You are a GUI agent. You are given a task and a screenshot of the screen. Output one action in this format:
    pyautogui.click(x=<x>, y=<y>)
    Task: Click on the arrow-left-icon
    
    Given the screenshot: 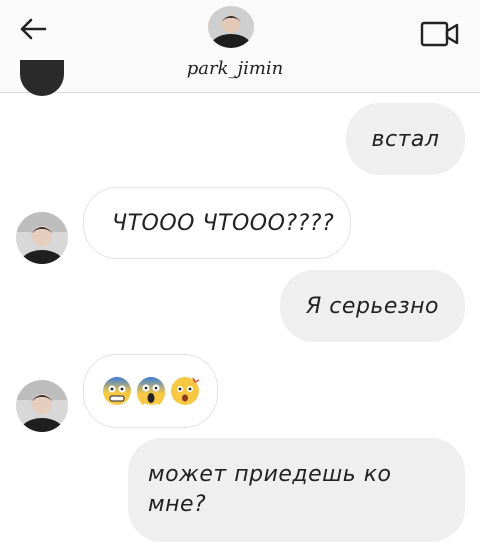 What is the action you would take?
    pyautogui.click(x=33, y=29)
    